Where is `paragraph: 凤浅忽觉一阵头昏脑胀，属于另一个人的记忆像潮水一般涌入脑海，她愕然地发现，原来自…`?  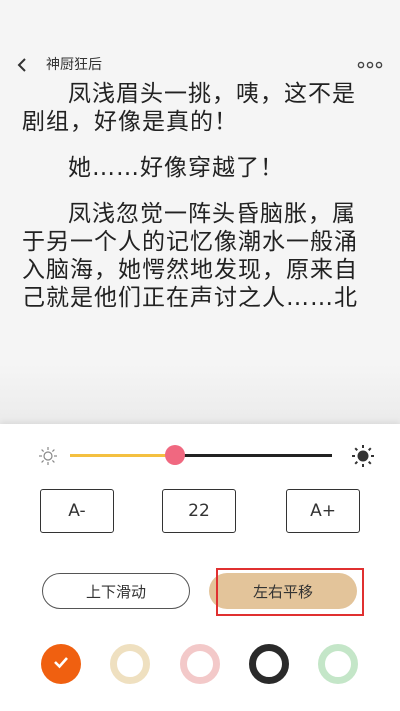 paragraph: 凤浅忽觉一阵头昏脑胀，属于另一个人的记忆像潮水一般涌入脑海，她愕然地发现，原来自… is located at coordinates (190, 256).